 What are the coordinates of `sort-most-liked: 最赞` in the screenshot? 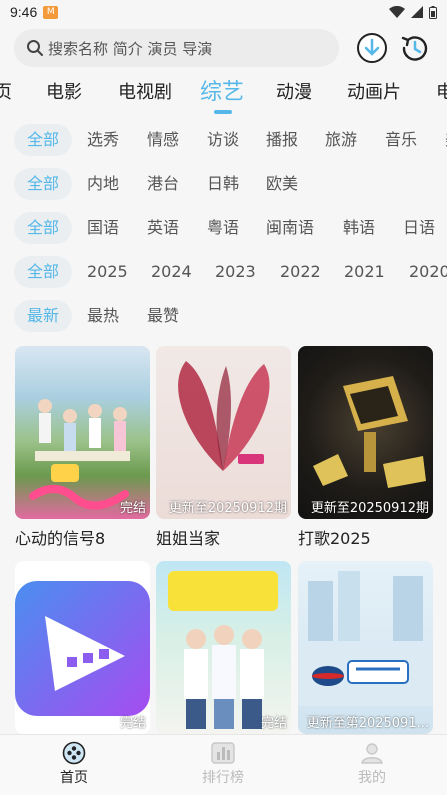 It's located at (163, 316).